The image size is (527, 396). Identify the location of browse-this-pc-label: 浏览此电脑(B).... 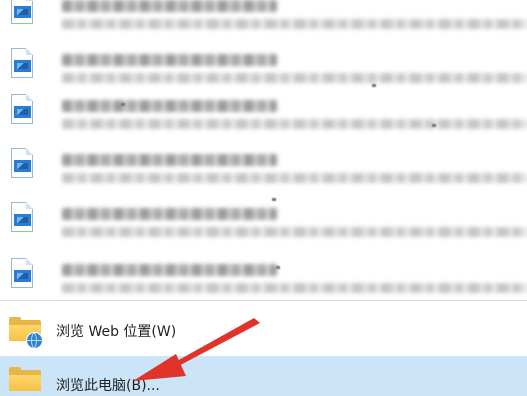
(108, 386).